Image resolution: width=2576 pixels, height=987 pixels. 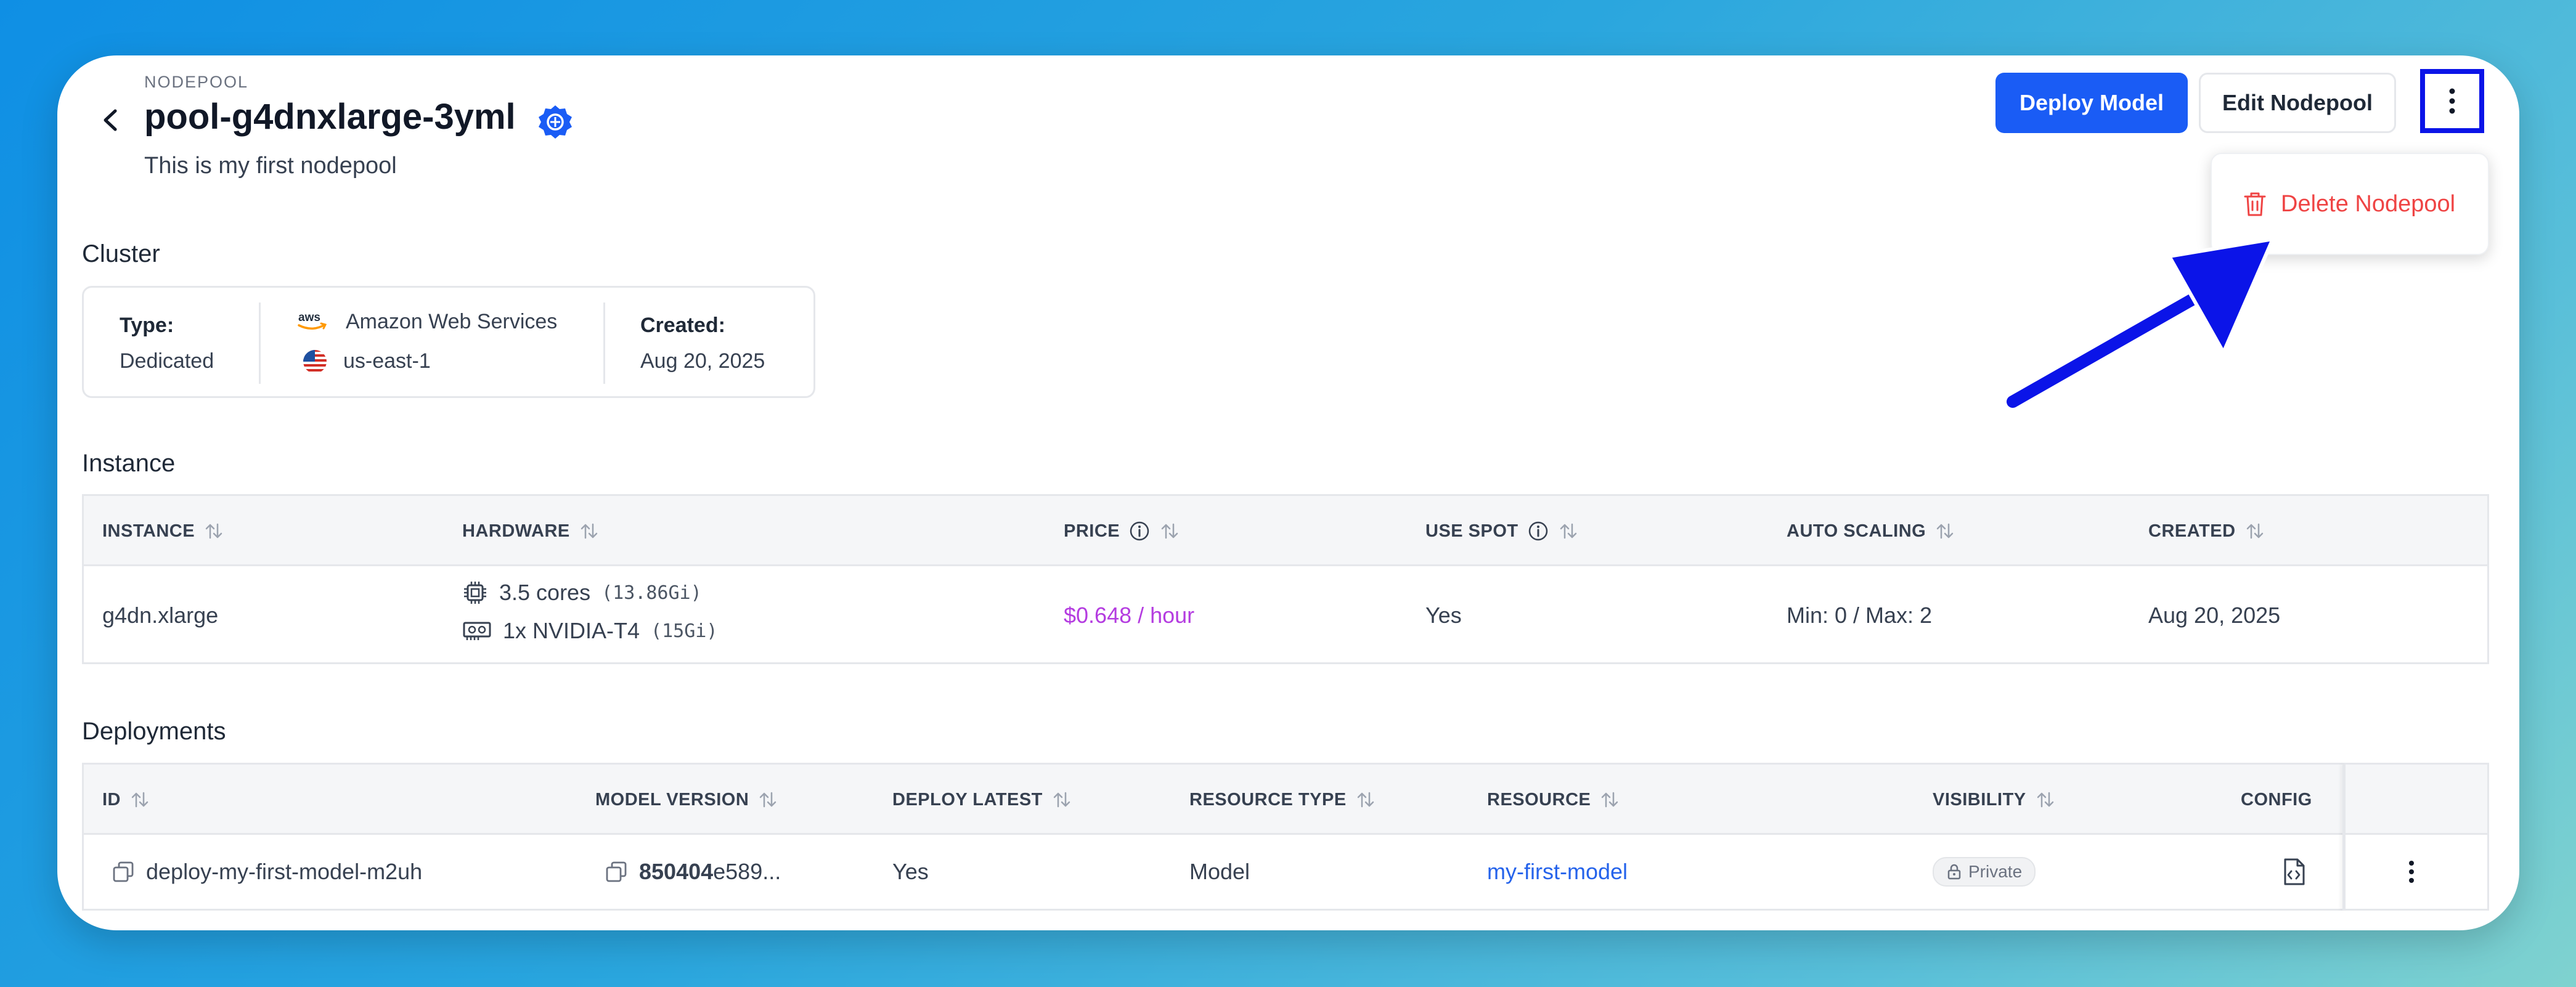 I want to click on gpu-model: 1x NVIDIA-T4, so click(x=571, y=630).